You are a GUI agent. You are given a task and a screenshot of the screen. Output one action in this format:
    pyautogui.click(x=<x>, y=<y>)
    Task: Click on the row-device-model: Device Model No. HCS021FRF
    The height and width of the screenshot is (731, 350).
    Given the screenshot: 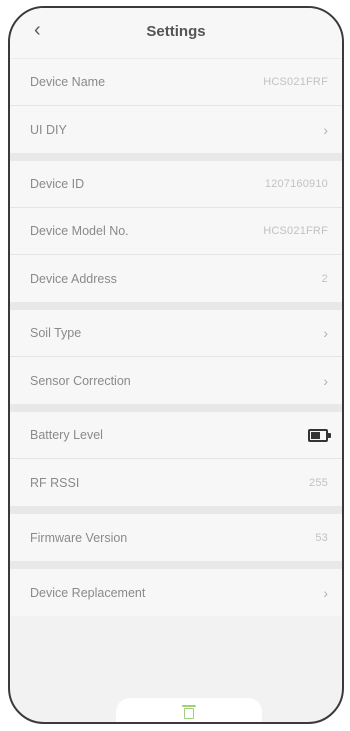 What is the action you would take?
    pyautogui.click(x=176, y=231)
    